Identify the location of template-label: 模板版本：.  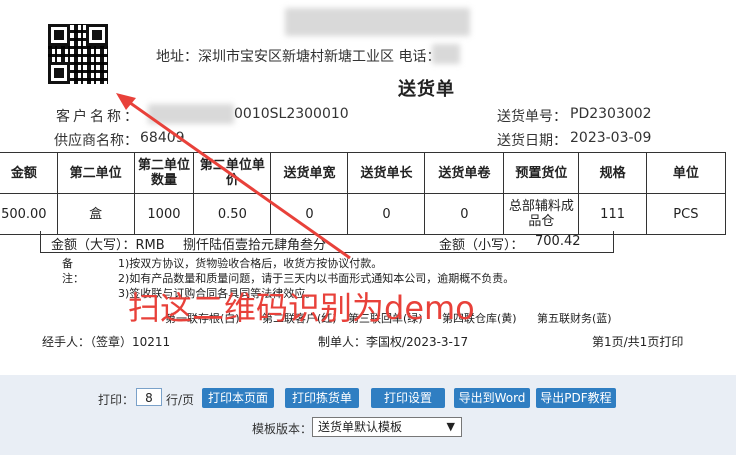
(282, 429).